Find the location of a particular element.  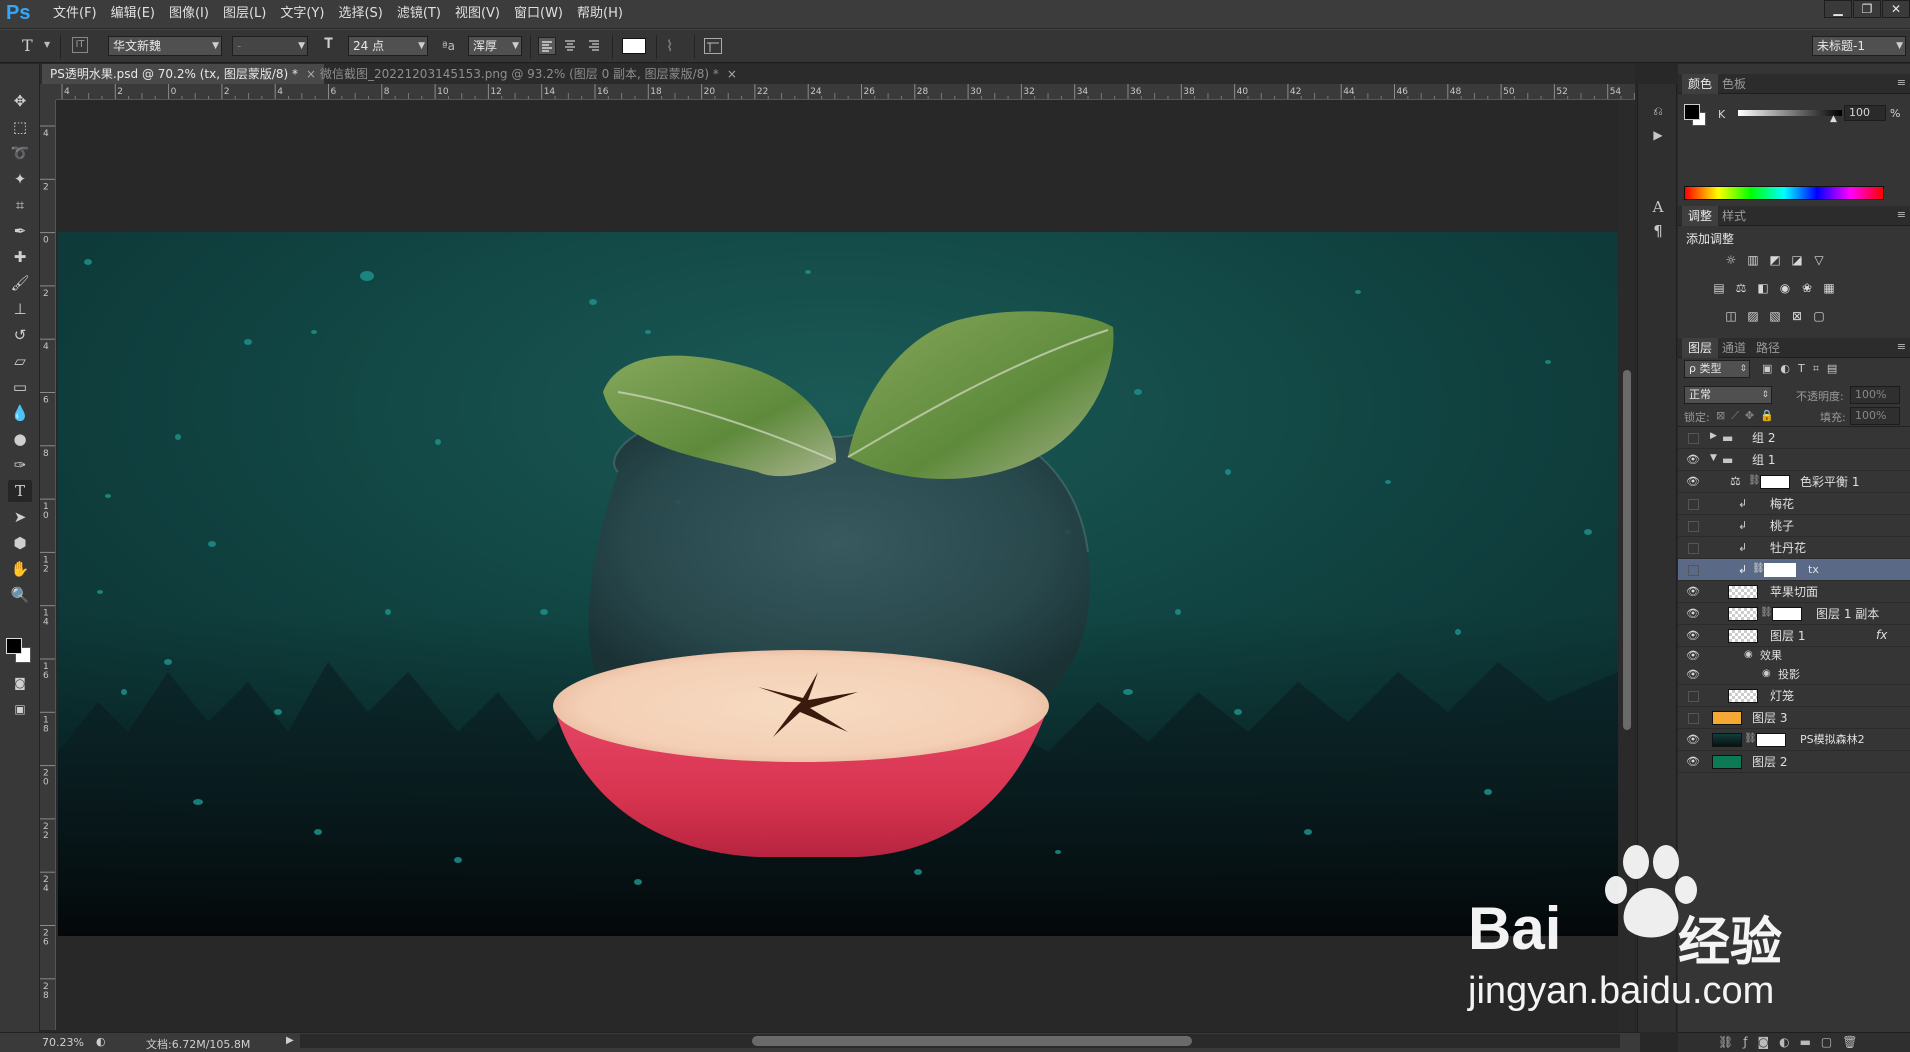

antialias-select: 浑厚 ▼ is located at coordinates (495, 46).